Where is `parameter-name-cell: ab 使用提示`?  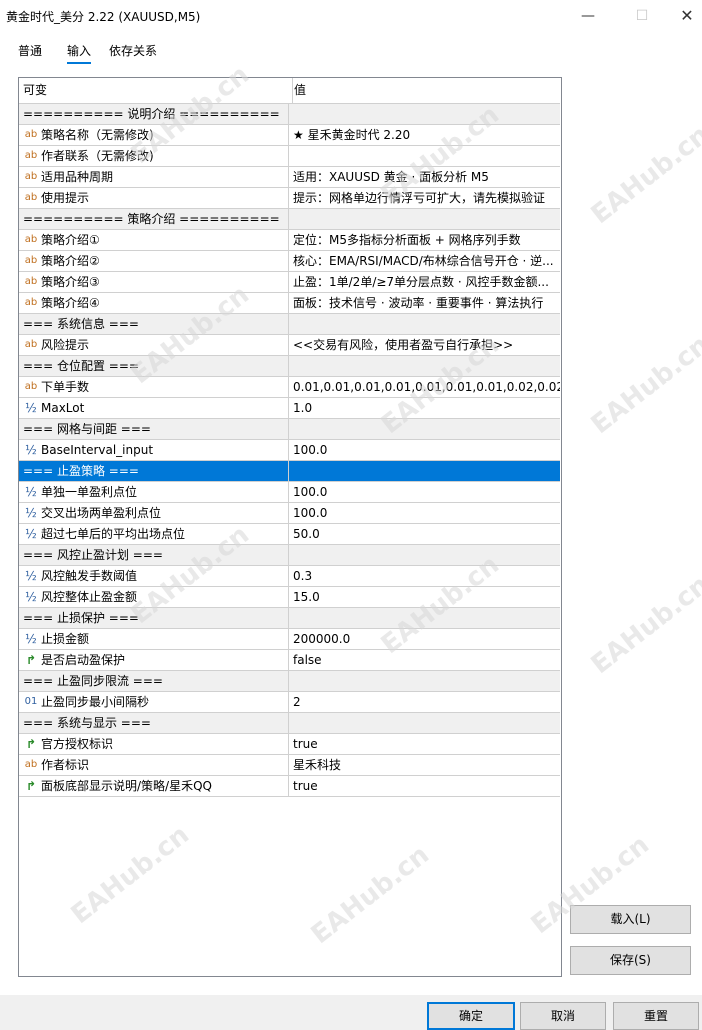 parameter-name-cell: ab 使用提示 is located at coordinates (154, 198).